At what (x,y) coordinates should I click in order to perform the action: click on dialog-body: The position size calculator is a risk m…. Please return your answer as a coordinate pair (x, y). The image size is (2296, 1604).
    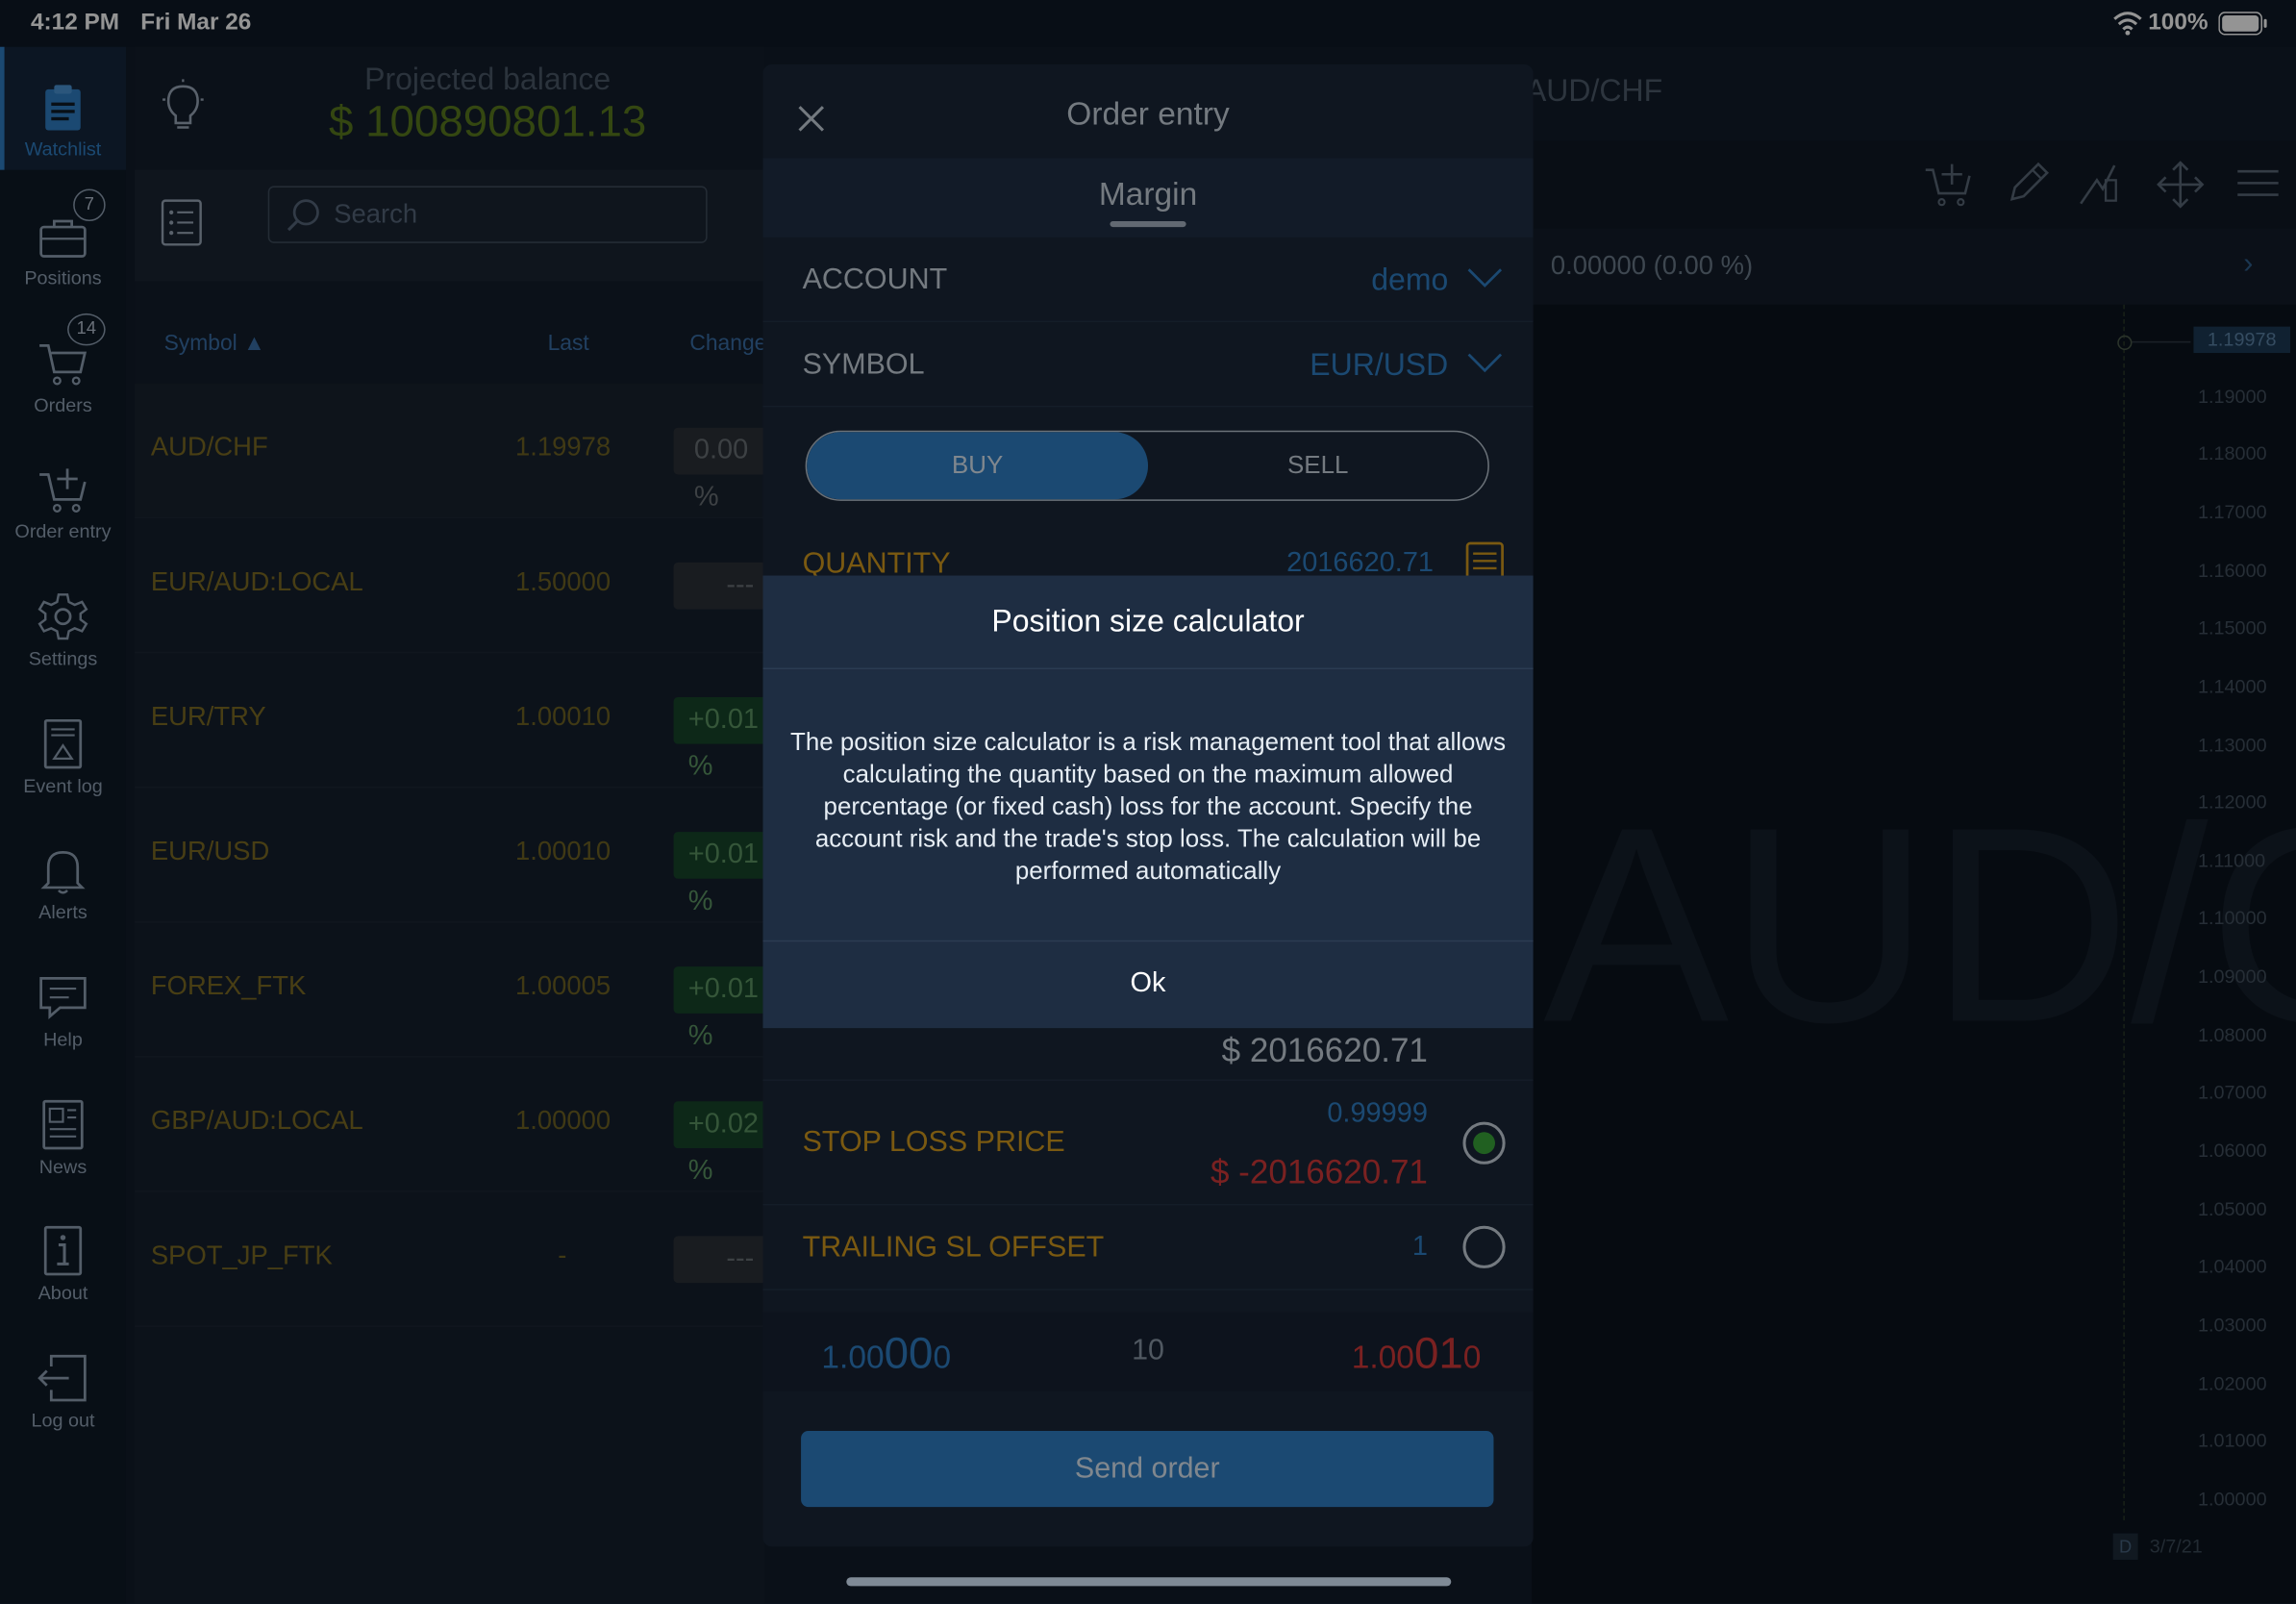
    Looking at the image, I should click on (1148, 806).